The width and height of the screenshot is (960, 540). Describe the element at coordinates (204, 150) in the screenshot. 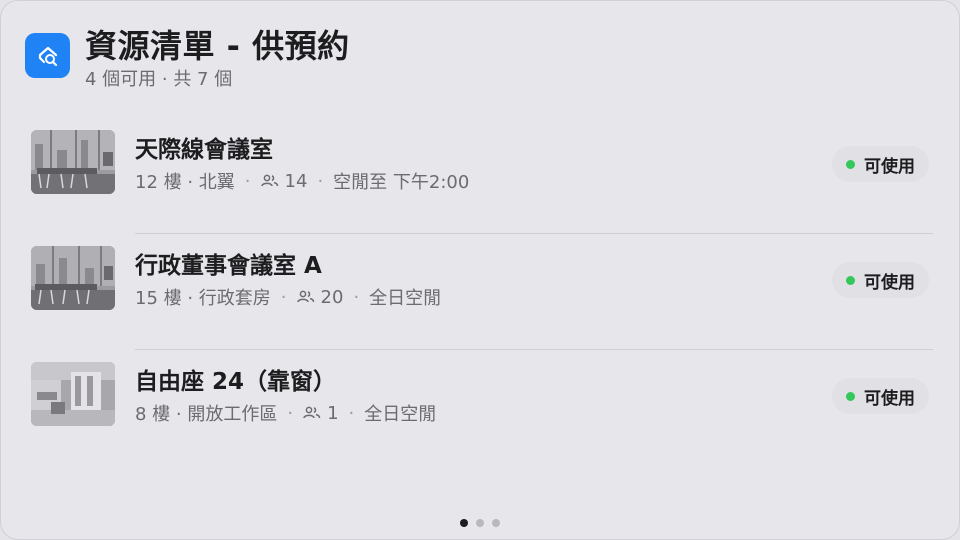

I see `room-name: 天際線會議室` at that location.